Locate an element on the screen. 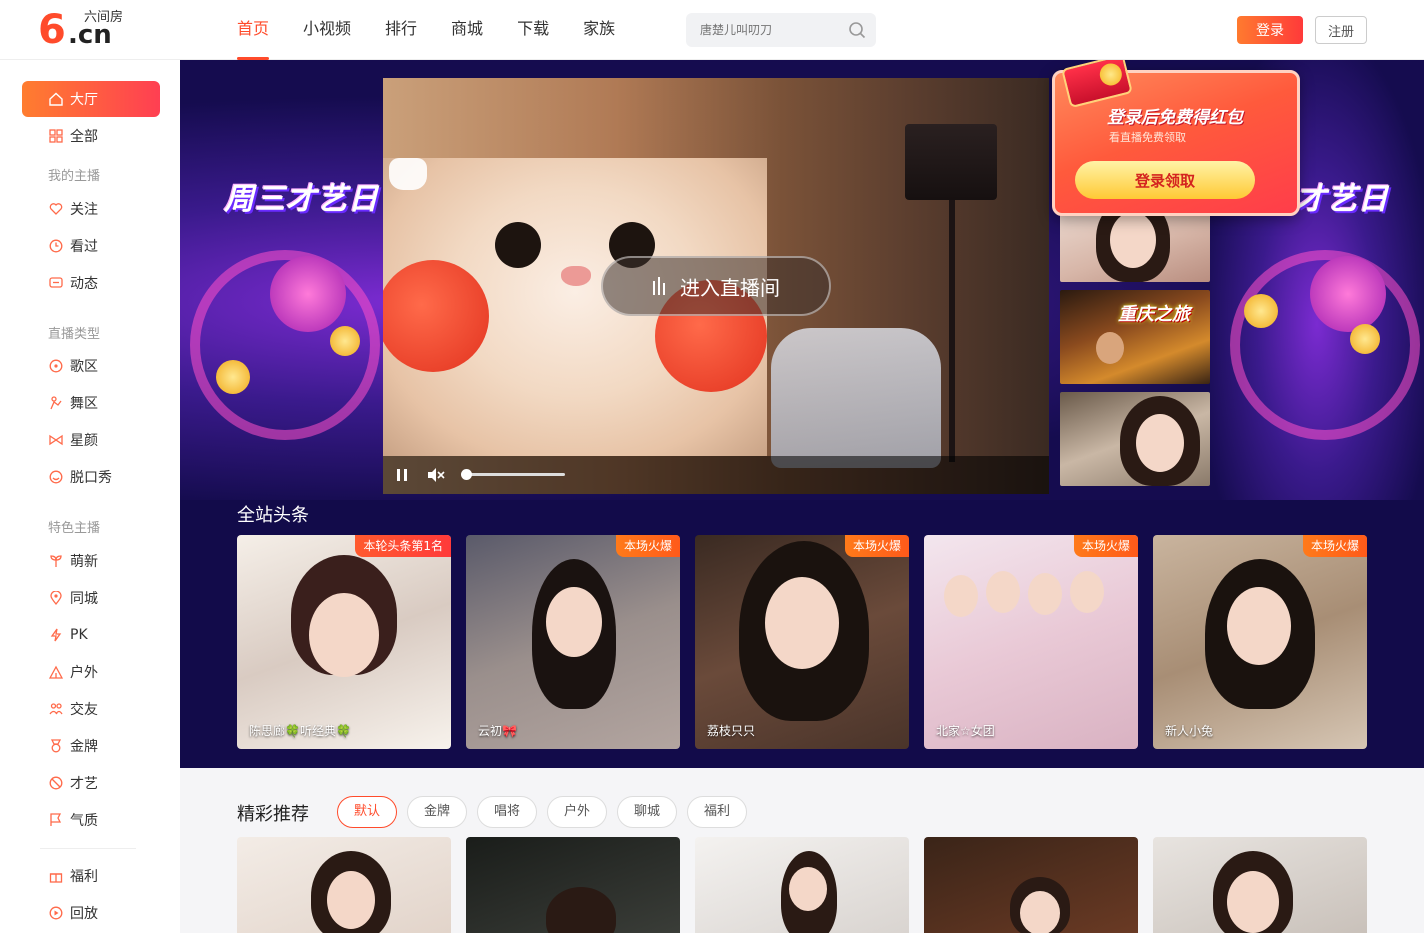 This screenshot has height=933, width=1424. nav-family: 家族 is located at coordinates (599, 30).